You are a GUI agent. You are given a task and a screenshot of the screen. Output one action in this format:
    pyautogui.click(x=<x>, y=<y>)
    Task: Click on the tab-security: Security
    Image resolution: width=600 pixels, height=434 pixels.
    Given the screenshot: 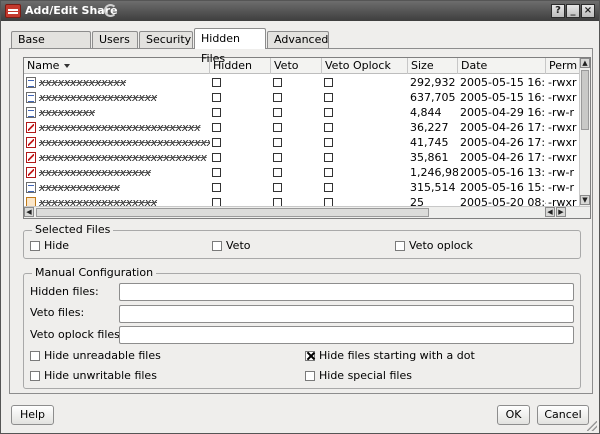 What is the action you would take?
    pyautogui.click(x=166, y=40)
    